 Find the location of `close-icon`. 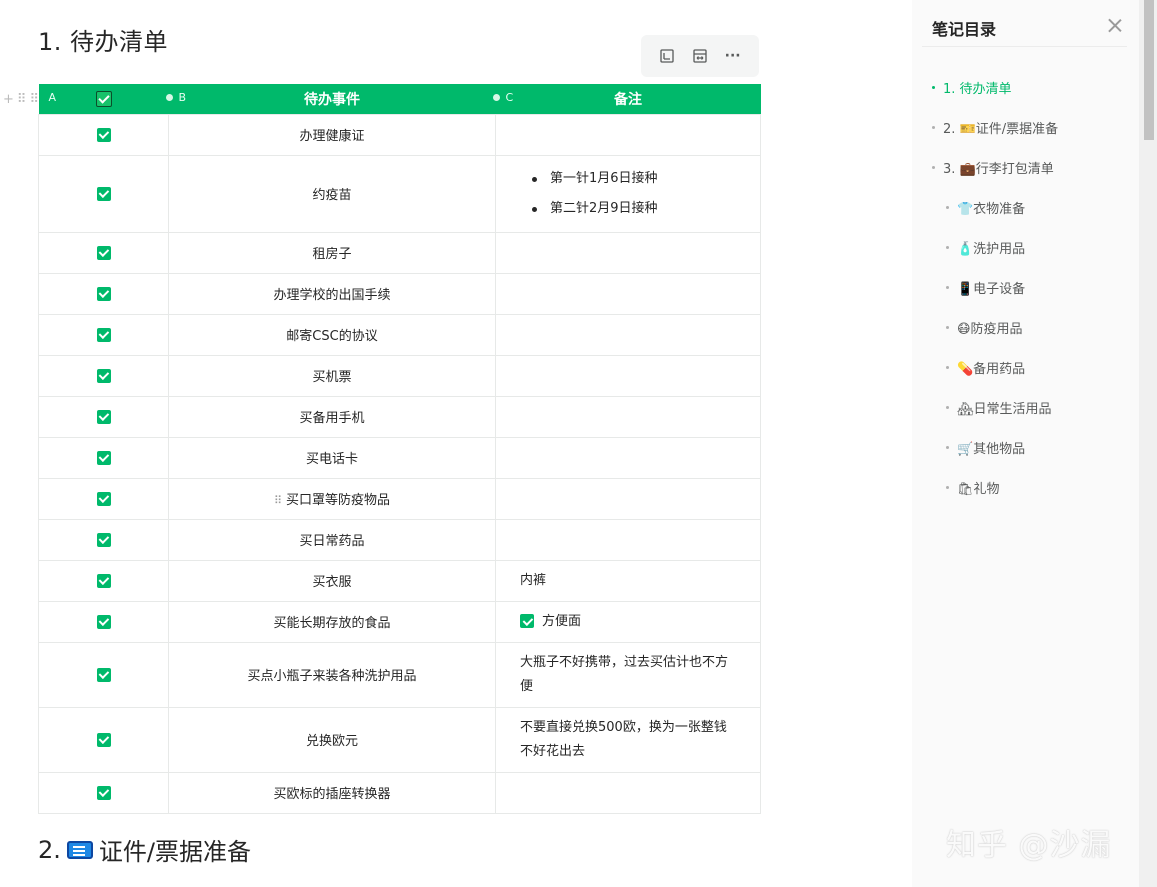

close-icon is located at coordinates (1115, 26).